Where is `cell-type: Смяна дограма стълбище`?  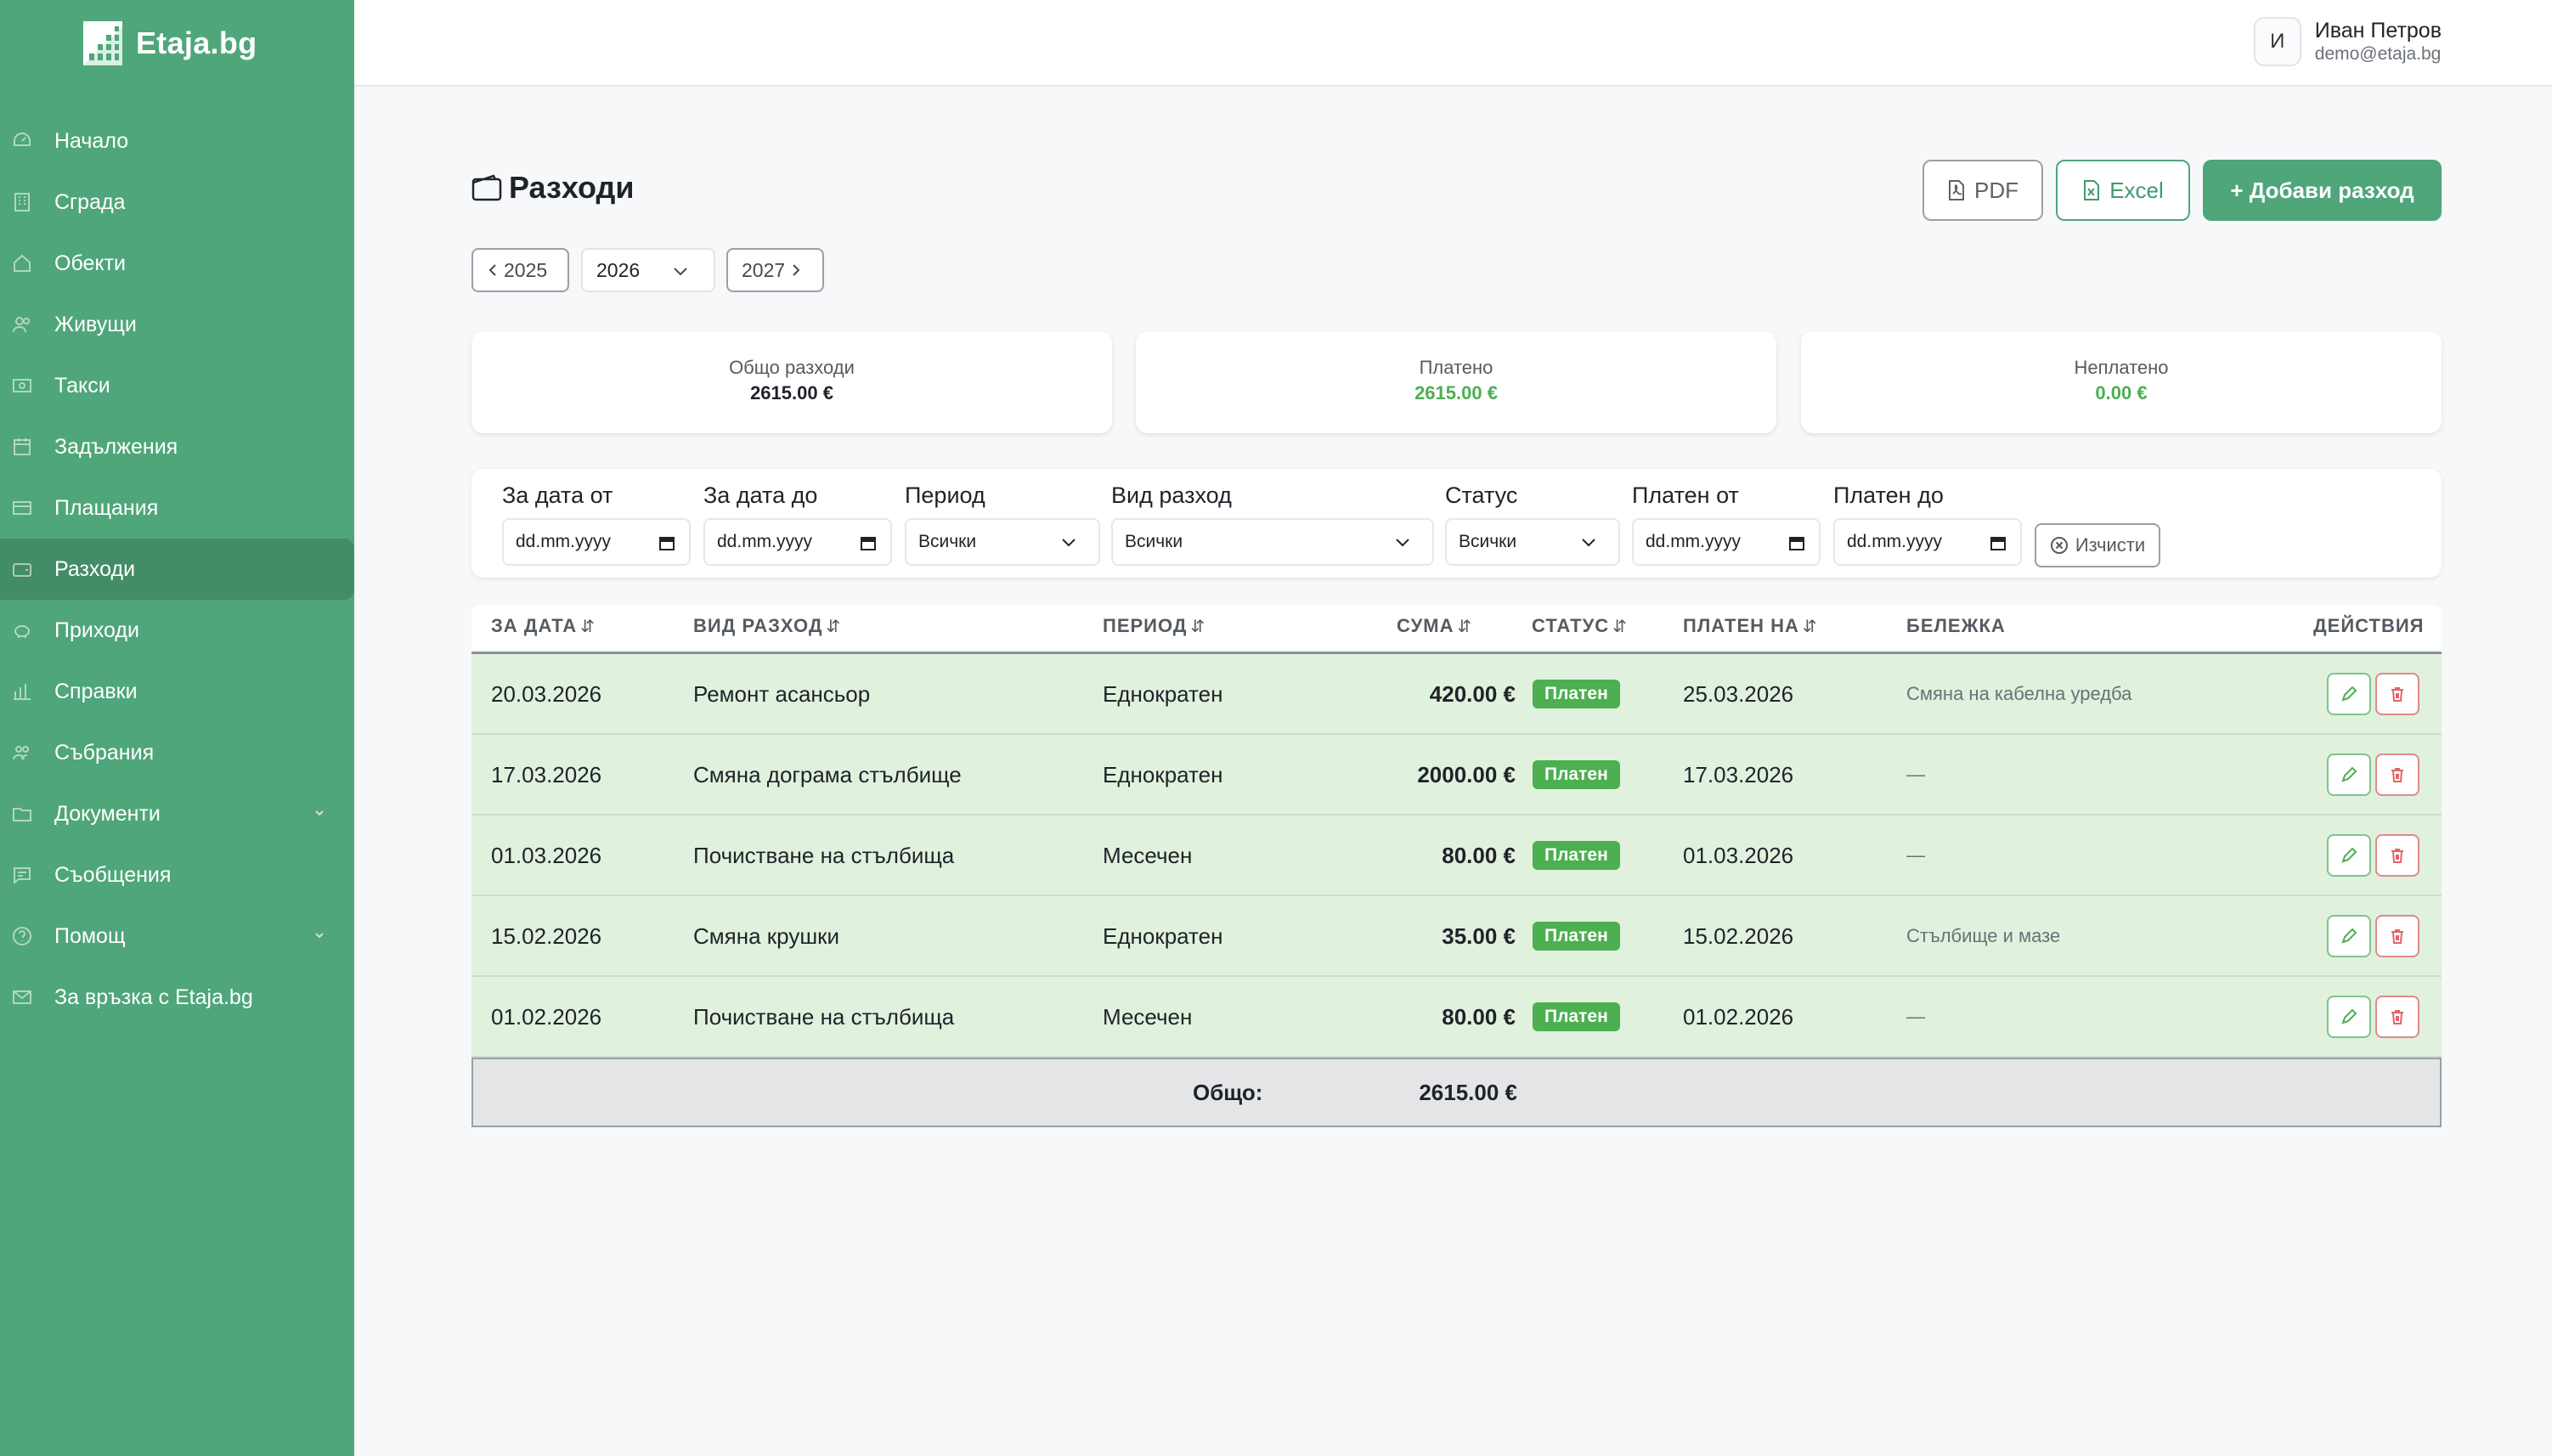
cell-type: Смяна дограма стълбище is located at coordinates (827, 775).